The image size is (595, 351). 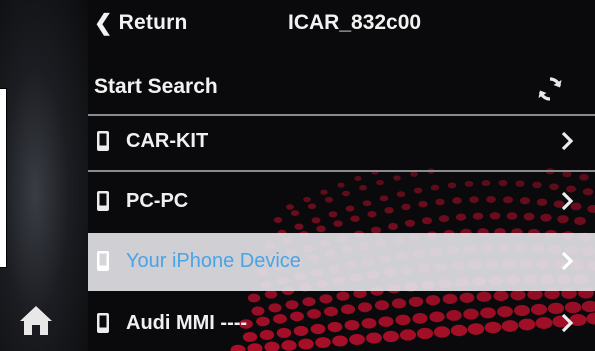 What do you see at coordinates (157, 201) in the screenshot?
I see `device-label: PC-PC` at bounding box center [157, 201].